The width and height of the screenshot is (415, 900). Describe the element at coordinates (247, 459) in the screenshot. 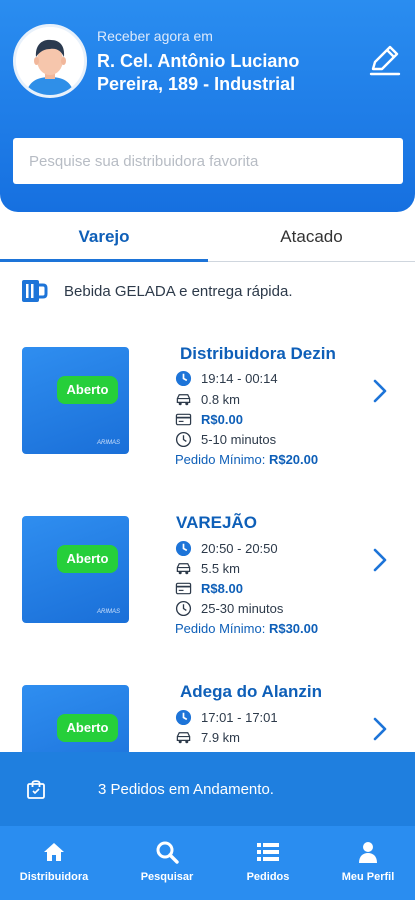

I see `minimum-order: Pedido Mínimo: R$20.00` at that location.